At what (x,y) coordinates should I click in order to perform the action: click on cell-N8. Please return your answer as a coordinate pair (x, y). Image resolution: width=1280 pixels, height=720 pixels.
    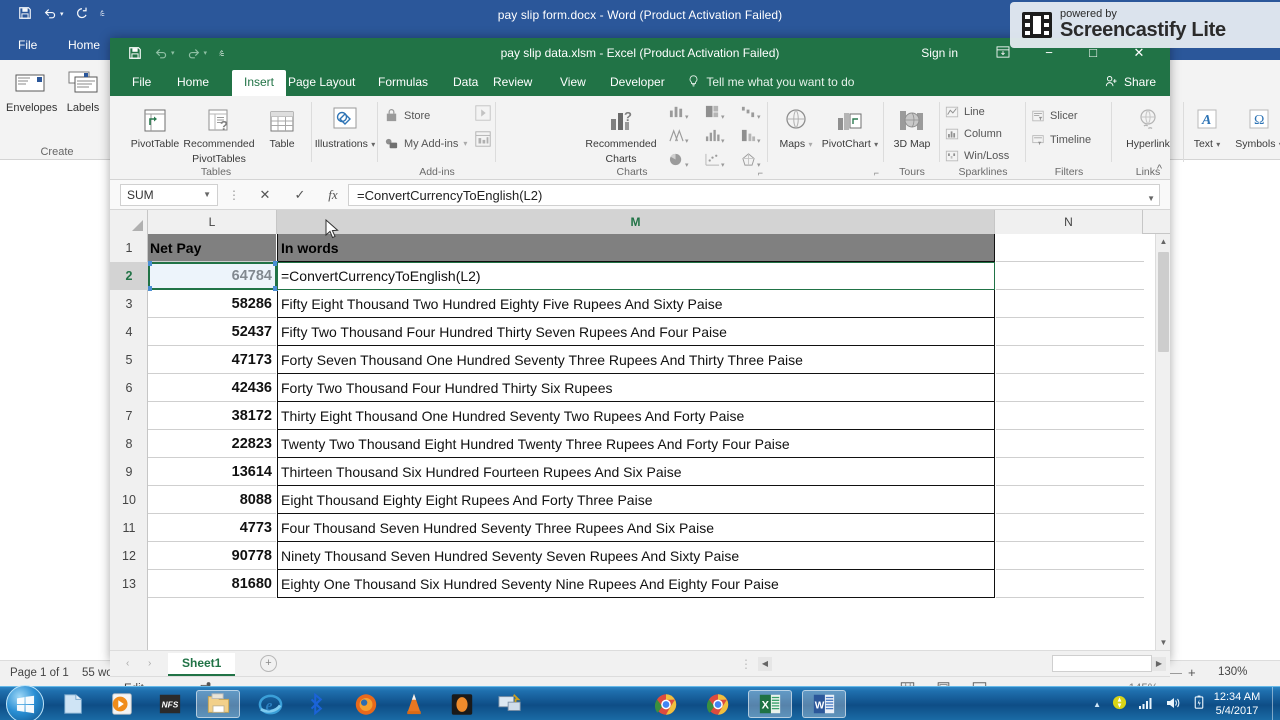
    Looking at the image, I should click on (1070, 444).